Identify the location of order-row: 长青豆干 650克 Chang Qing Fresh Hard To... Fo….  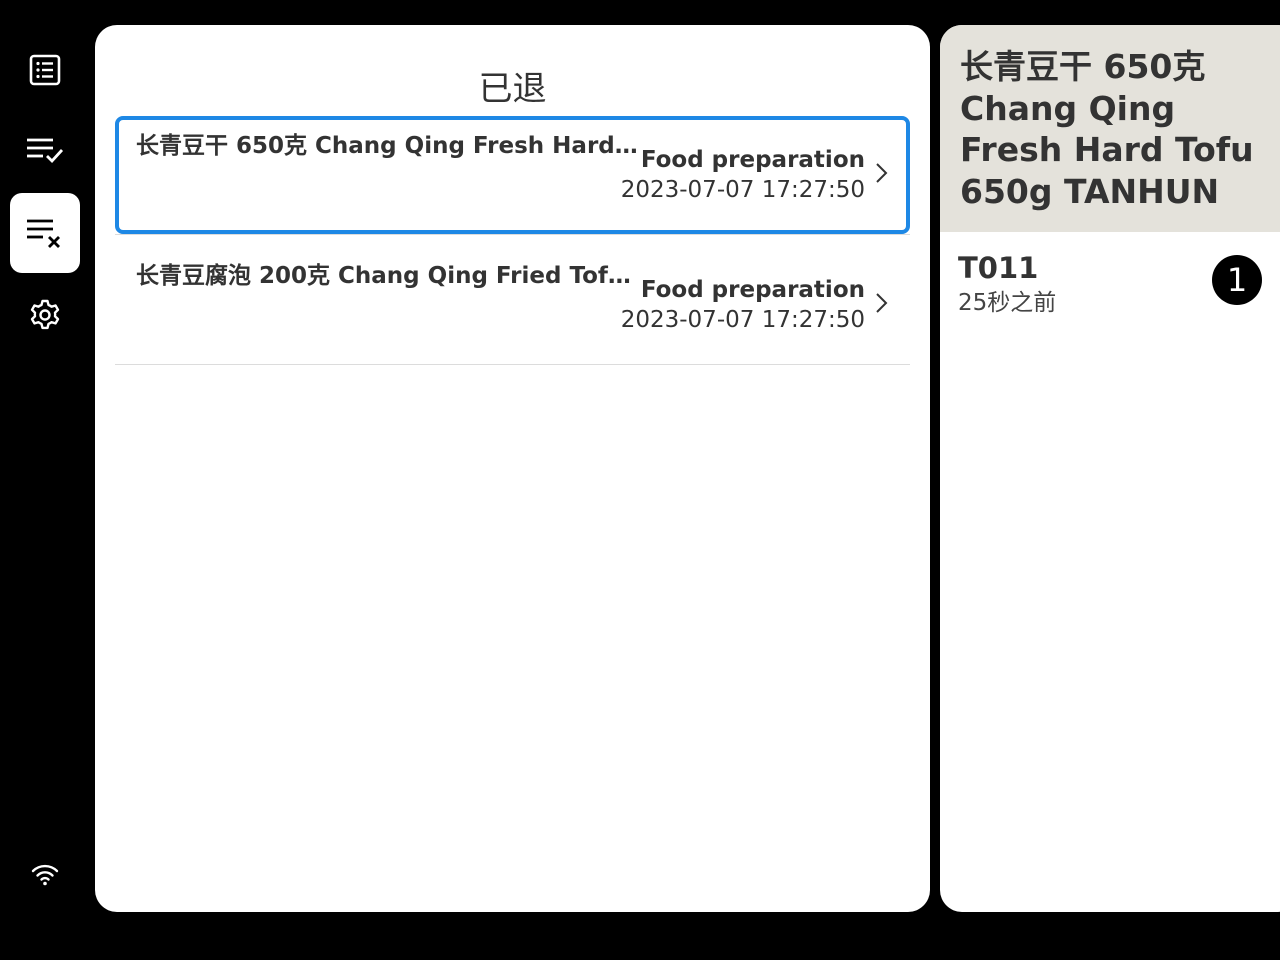
(512, 175).